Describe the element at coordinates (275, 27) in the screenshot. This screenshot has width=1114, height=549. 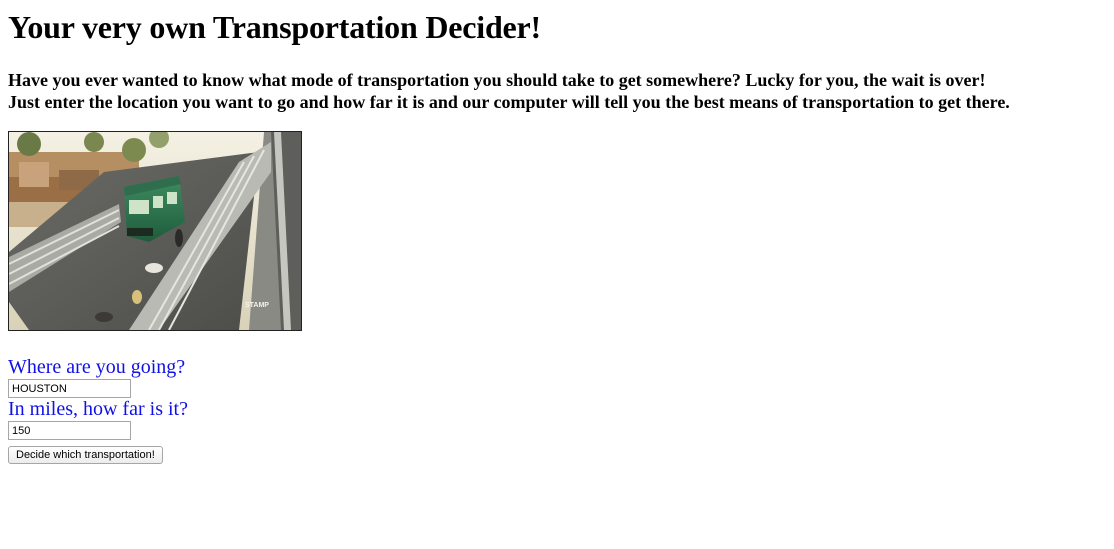
I see `page-title: Your very own Transportation Decider!` at that location.